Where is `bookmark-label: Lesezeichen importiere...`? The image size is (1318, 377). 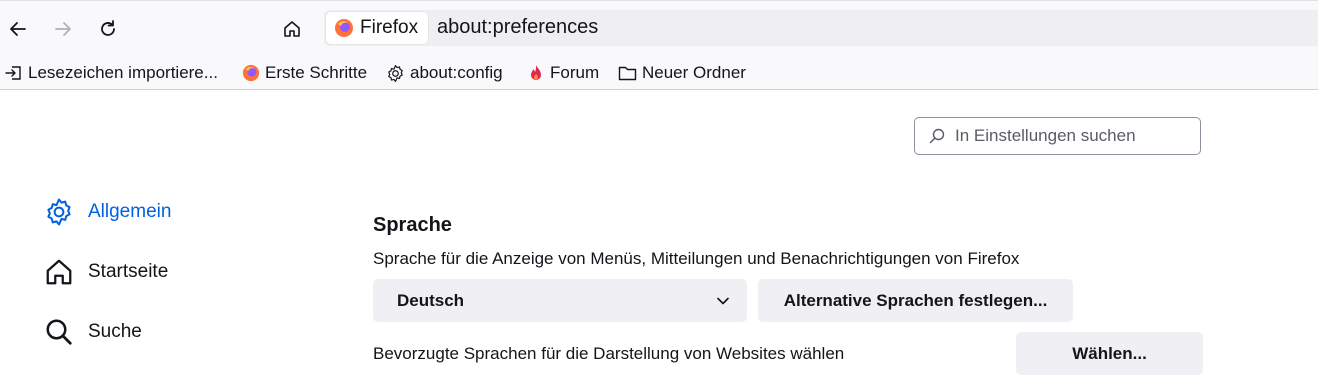 bookmark-label: Lesezeichen importiere... is located at coordinates (123, 72).